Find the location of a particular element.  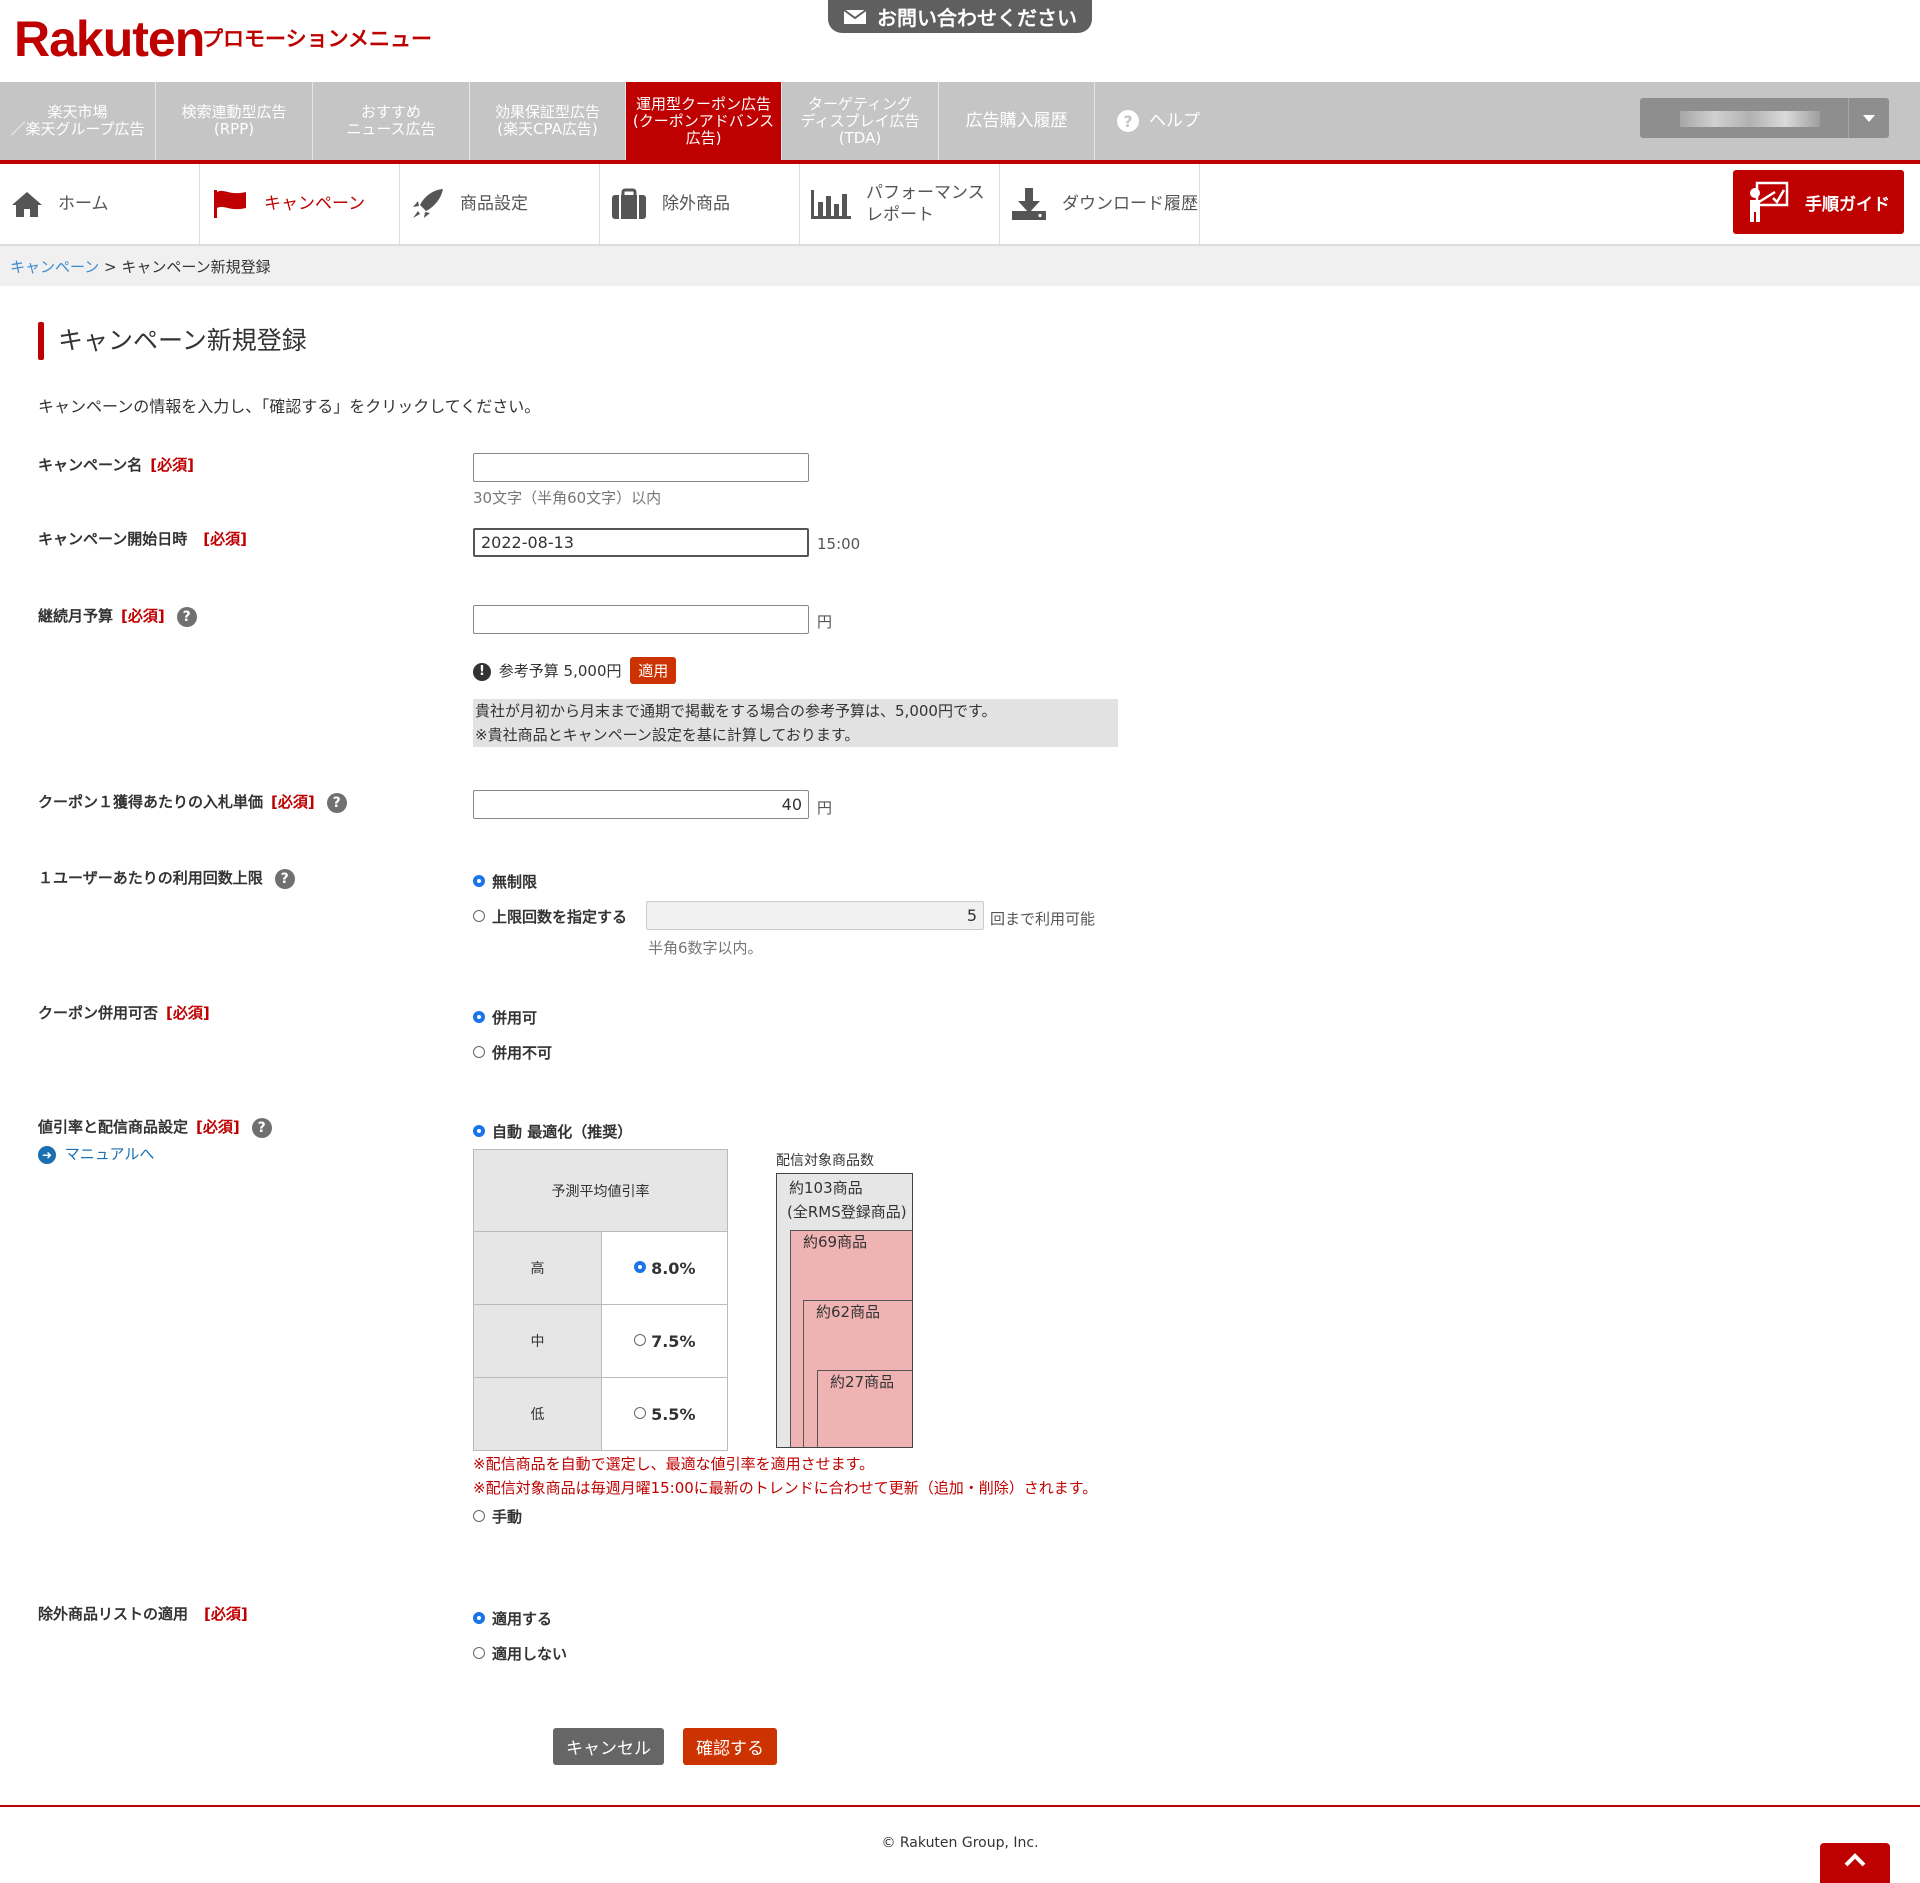

top-nav-ichiba: 楽天市場 ／楽天グループ広告 is located at coordinates (78, 121).